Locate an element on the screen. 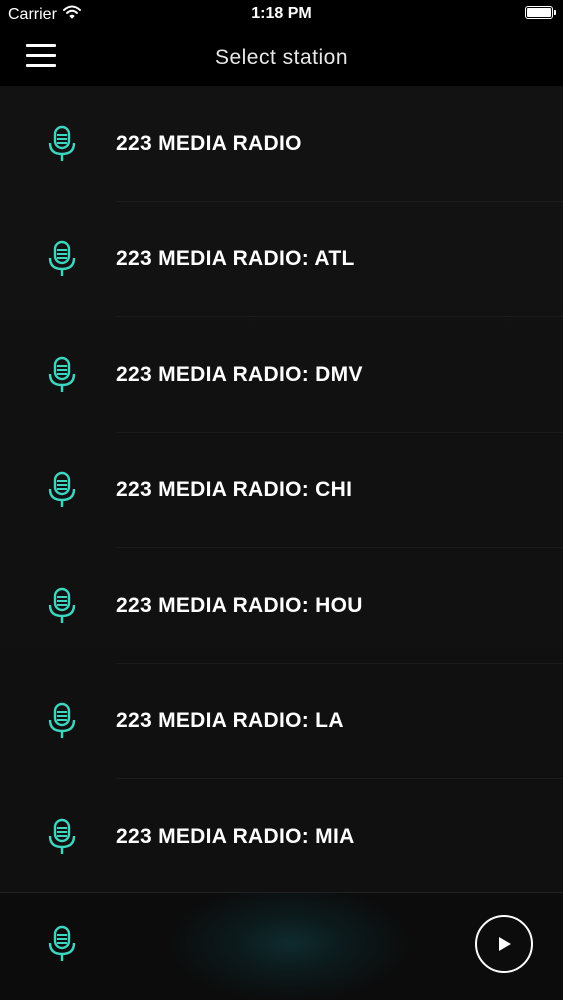 This screenshot has height=1000, width=563. station-name: 223 MEDIA RADIO: DMV is located at coordinates (239, 374).